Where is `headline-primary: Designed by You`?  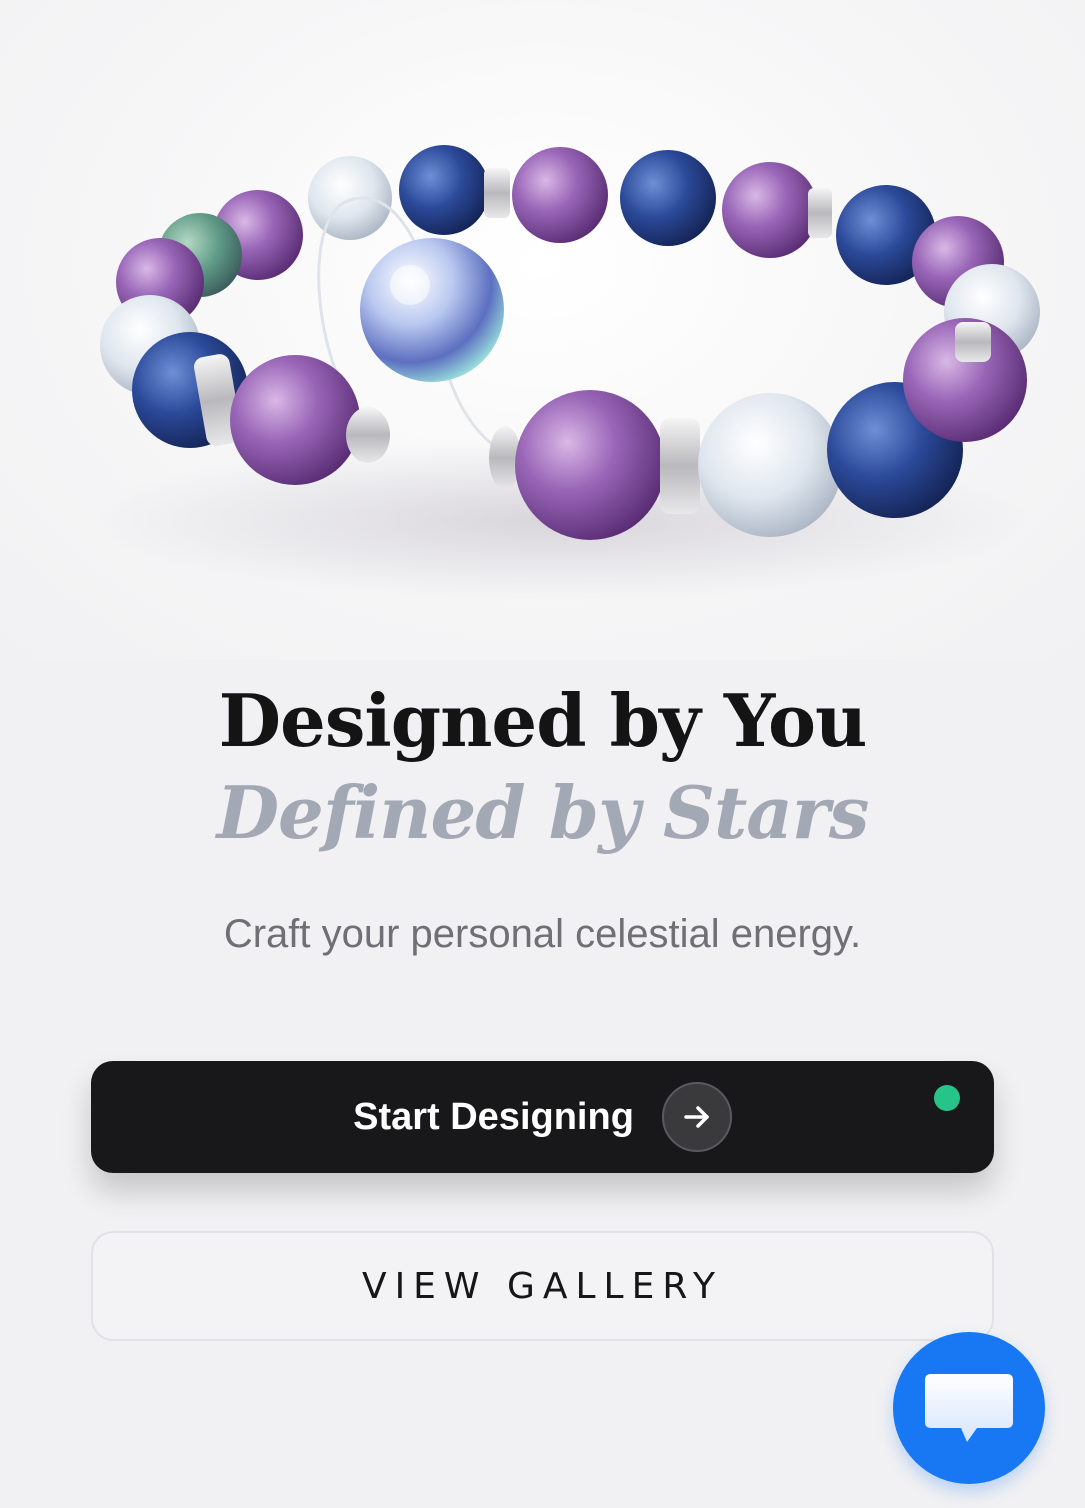
headline-primary: Designed by You is located at coordinates (543, 720).